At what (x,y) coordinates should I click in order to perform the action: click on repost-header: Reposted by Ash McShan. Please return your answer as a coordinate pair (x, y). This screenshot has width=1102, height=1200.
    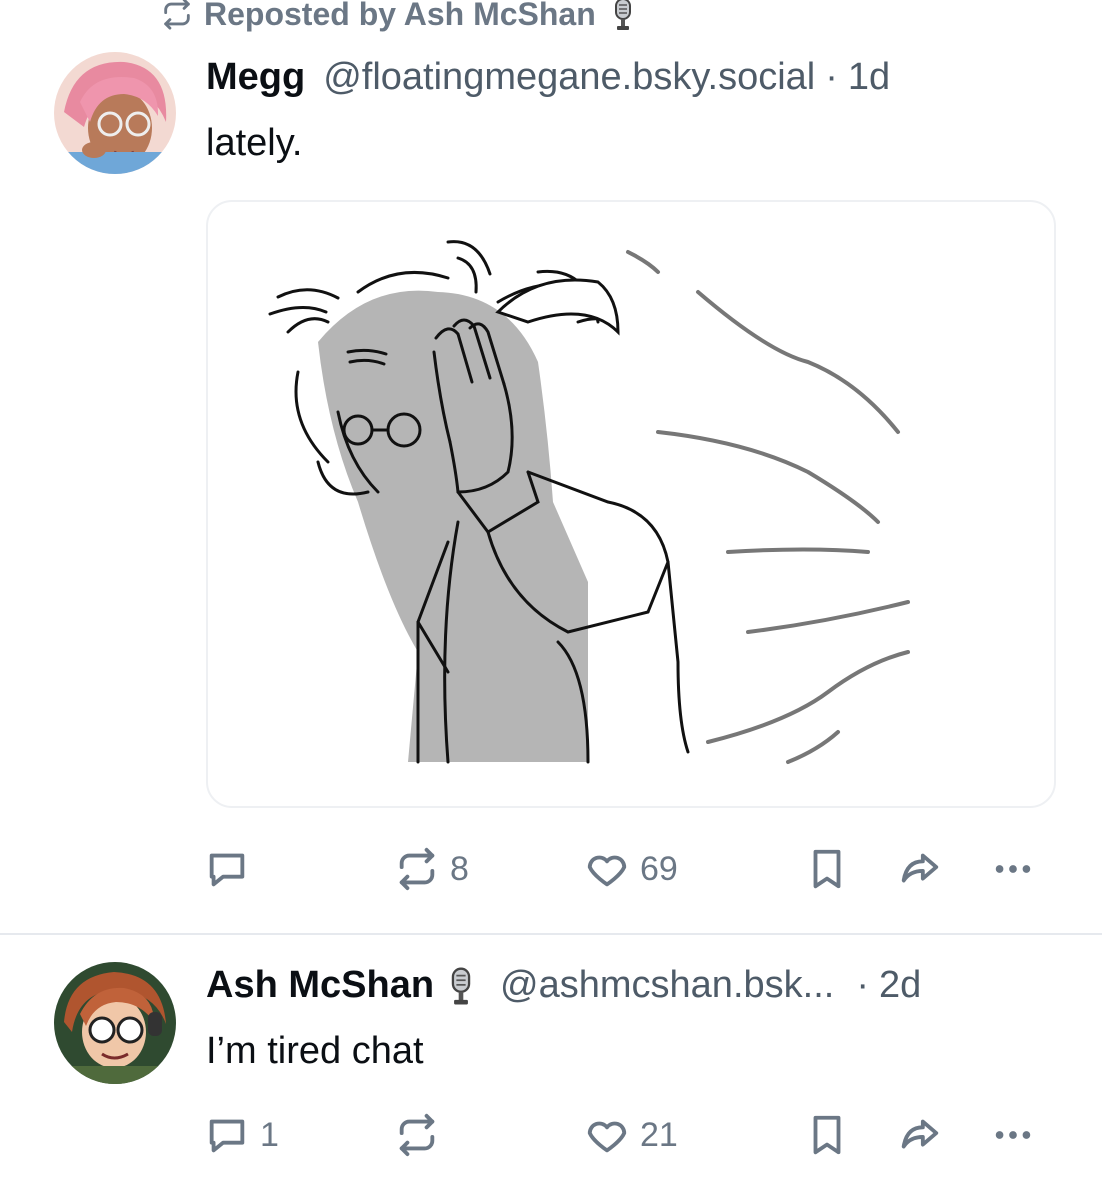
    Looking at the image, I should click on (400, 17).